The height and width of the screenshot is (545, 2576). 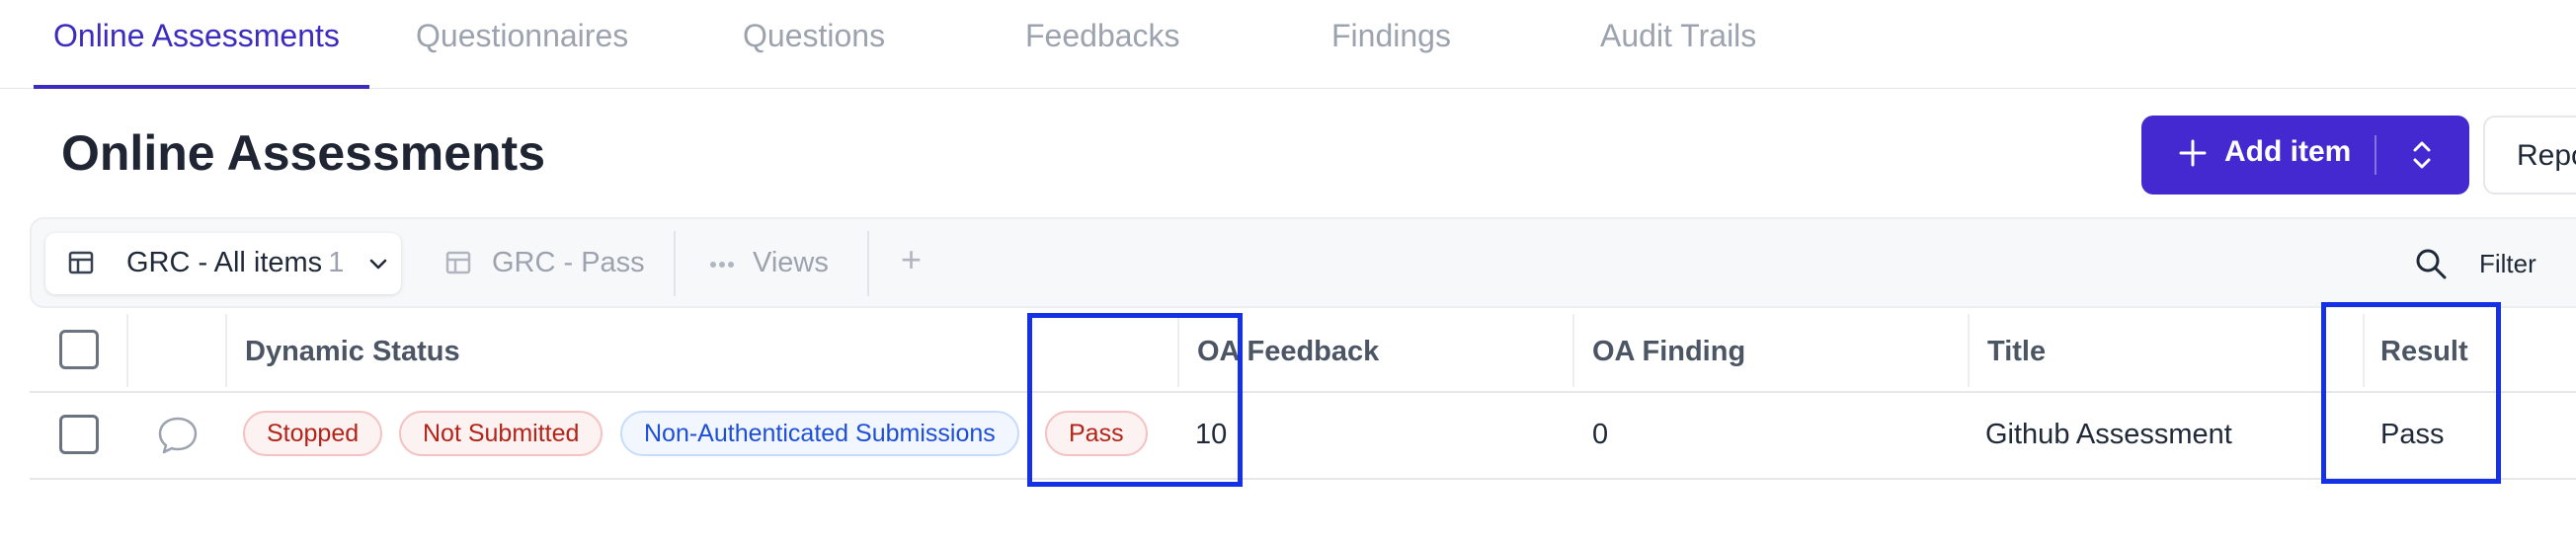 I want to click on plus-icon, so click(x=2193, y=153).